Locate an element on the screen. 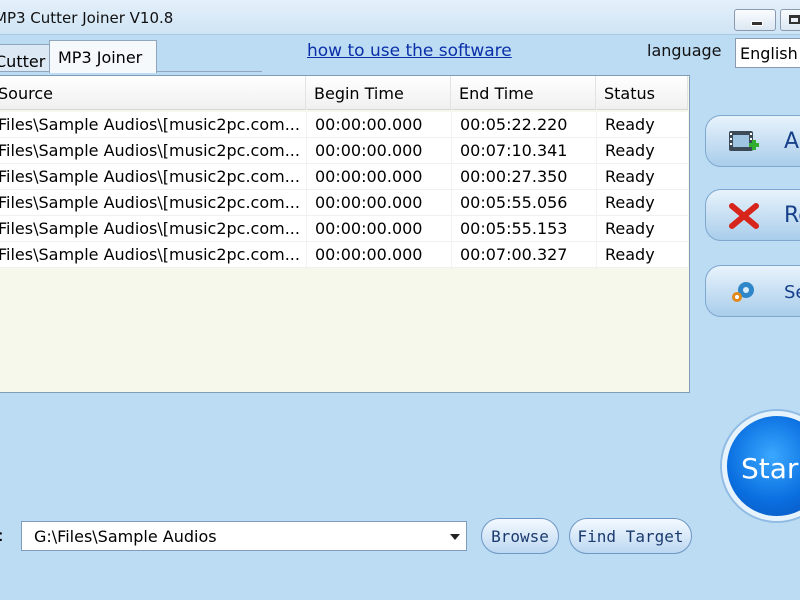 The width and height of the screenshot is (800, 600). table-header: Source Begin Time End Time Status is located at coordinates (344, 93).